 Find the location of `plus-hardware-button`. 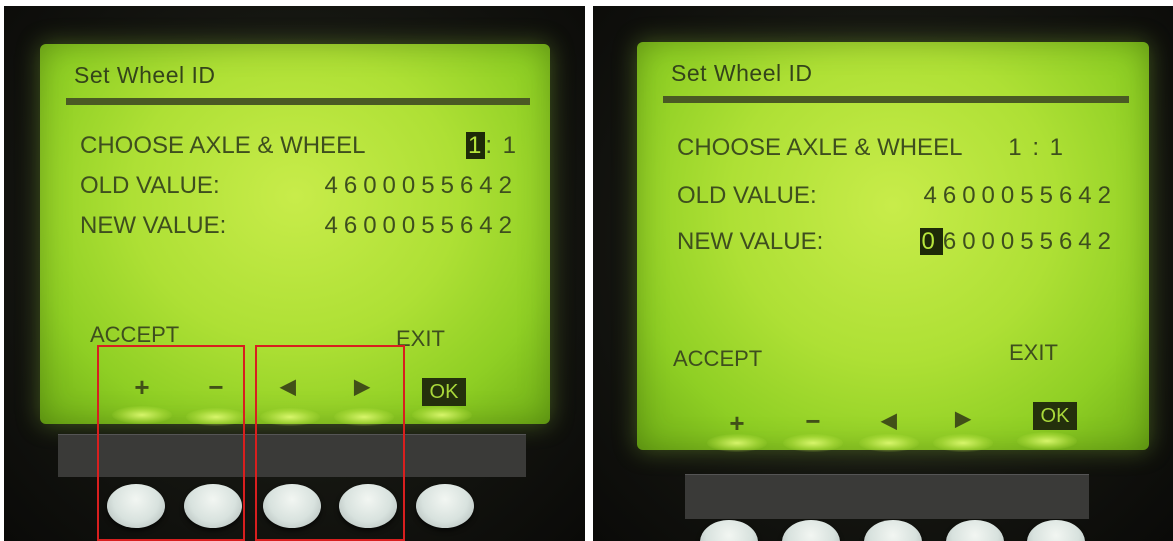

plus-hardware-button is located at coordinates (729, 530).